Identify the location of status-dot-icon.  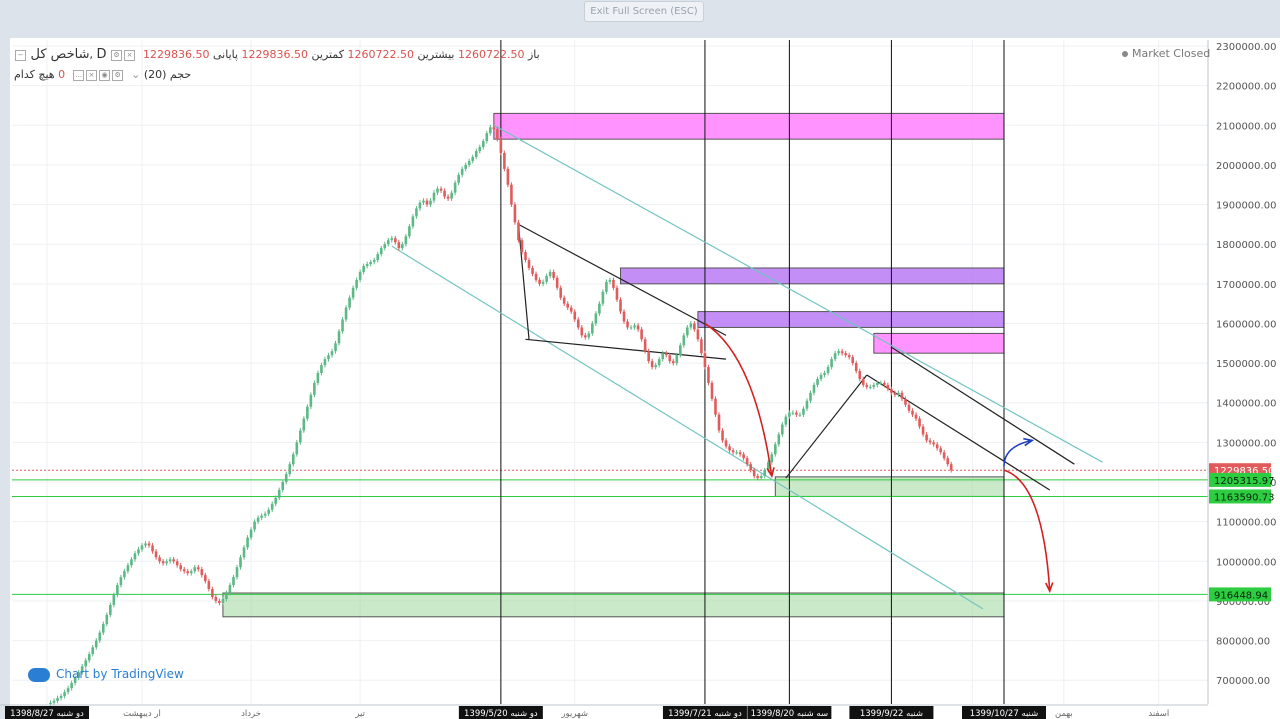
(1125, 54).